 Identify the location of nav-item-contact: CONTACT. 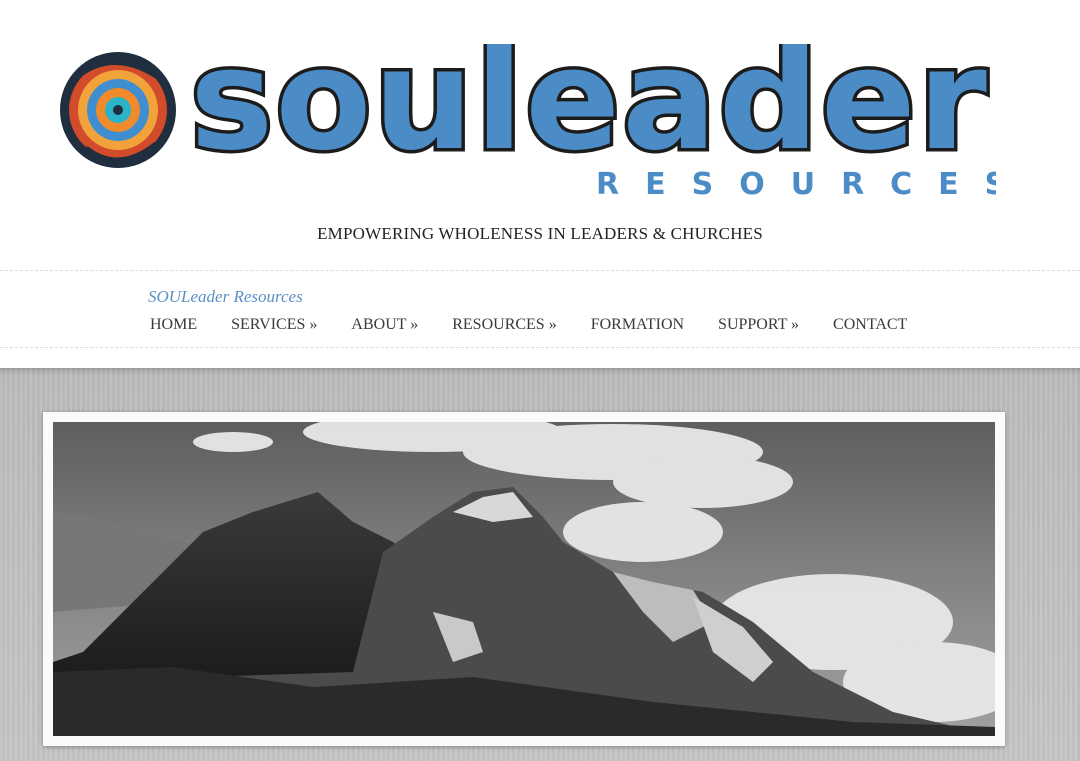
(870, 325).